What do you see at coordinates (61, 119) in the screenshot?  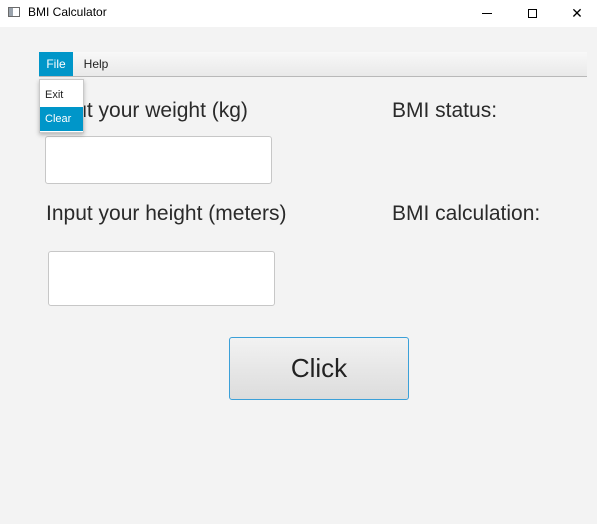 I see `menu-item-clear: Clear` at bounding box center [61, 119].